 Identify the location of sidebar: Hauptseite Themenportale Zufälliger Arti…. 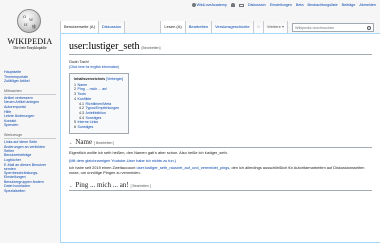
(30, 134).